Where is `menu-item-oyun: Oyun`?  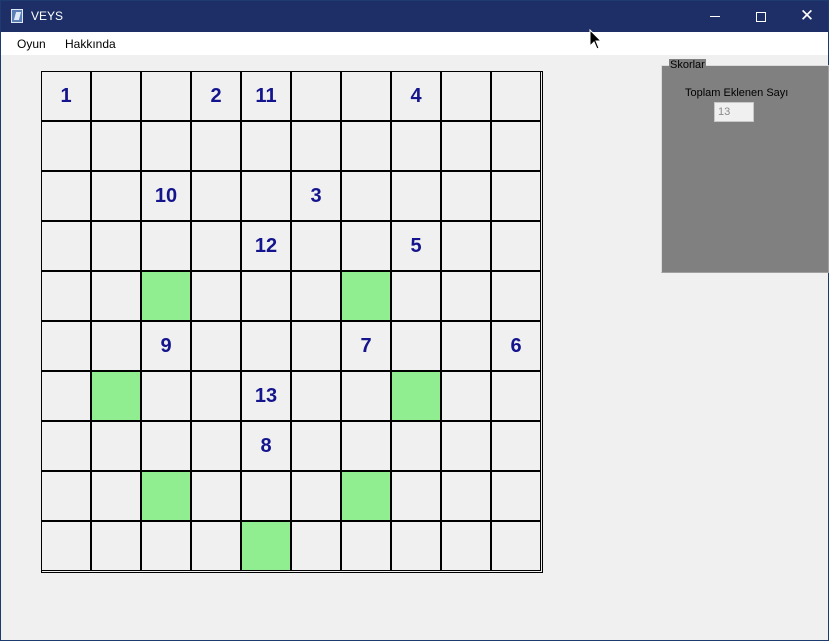 menu-item-oyun: Oyun is located at coordinates (31, 44).